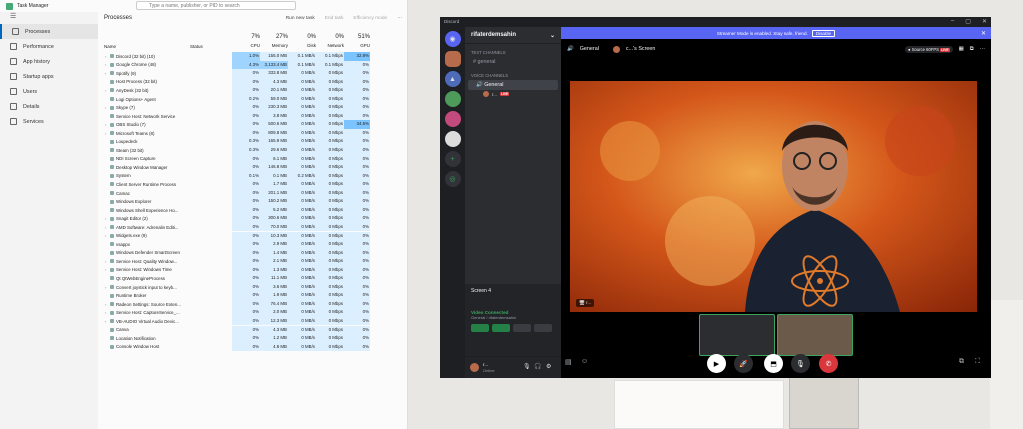 The image size is (1023, 429). What do you see at coordinates (253, 90) in the screenshot?
I see `table-row: › AnyDesk (32 bit) 0% 20.1 MB 0 MB/s 0 Mbps 0%` at bounding box center [253, 90].